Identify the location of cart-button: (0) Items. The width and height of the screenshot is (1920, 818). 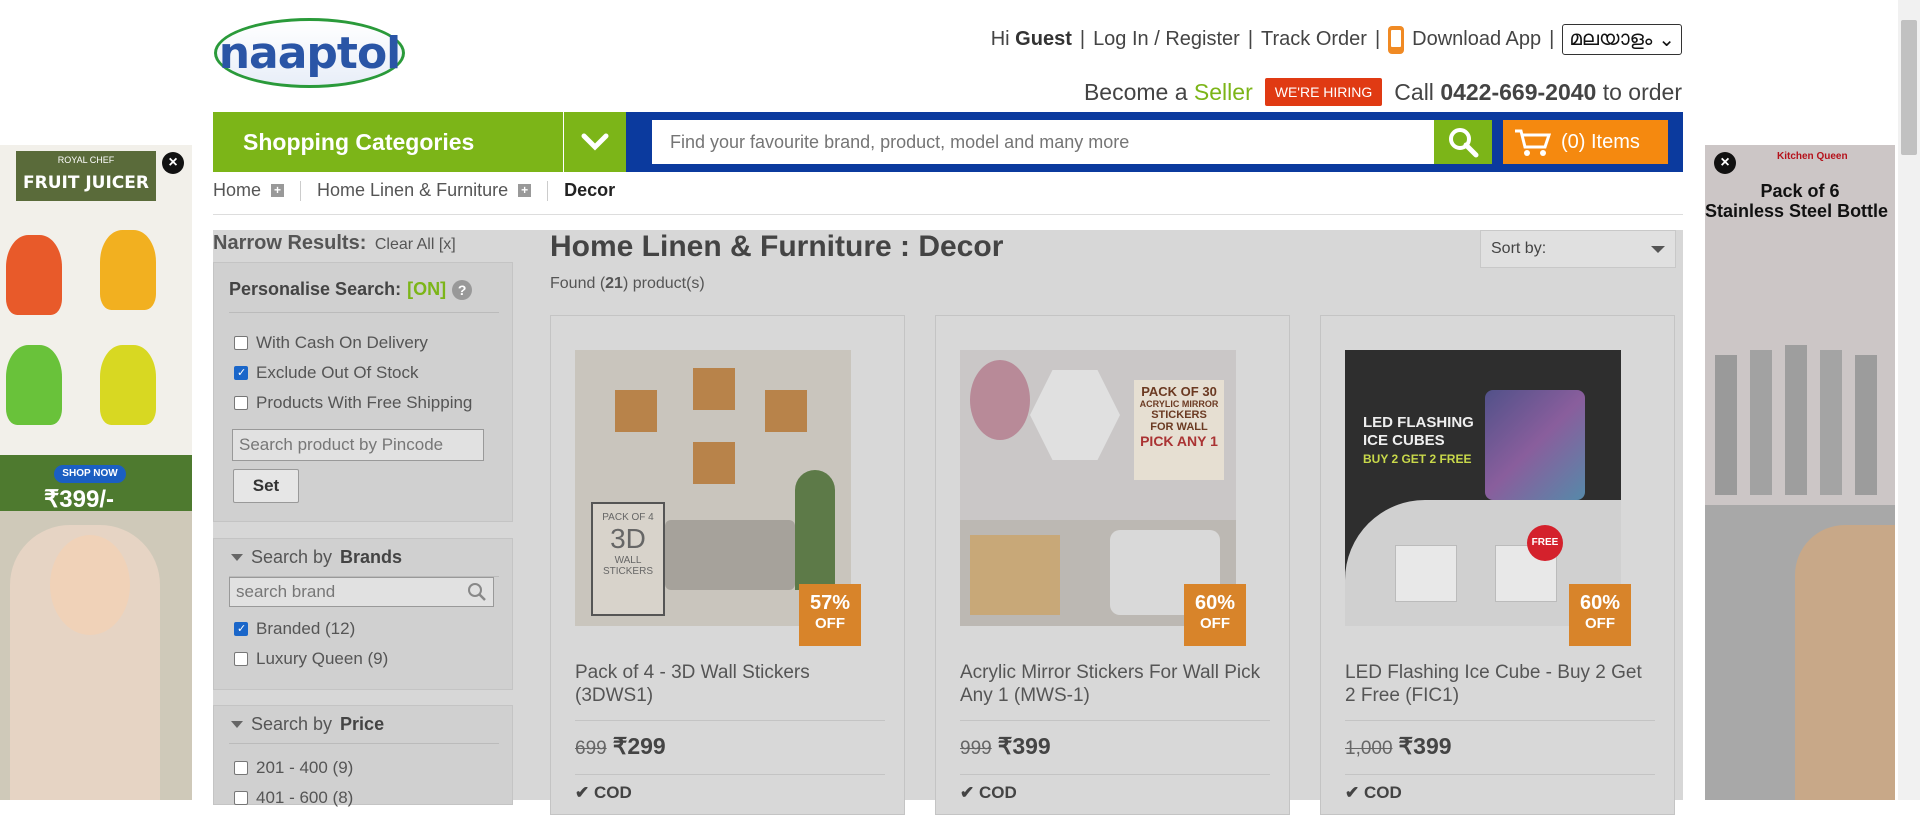
(1585, 142).